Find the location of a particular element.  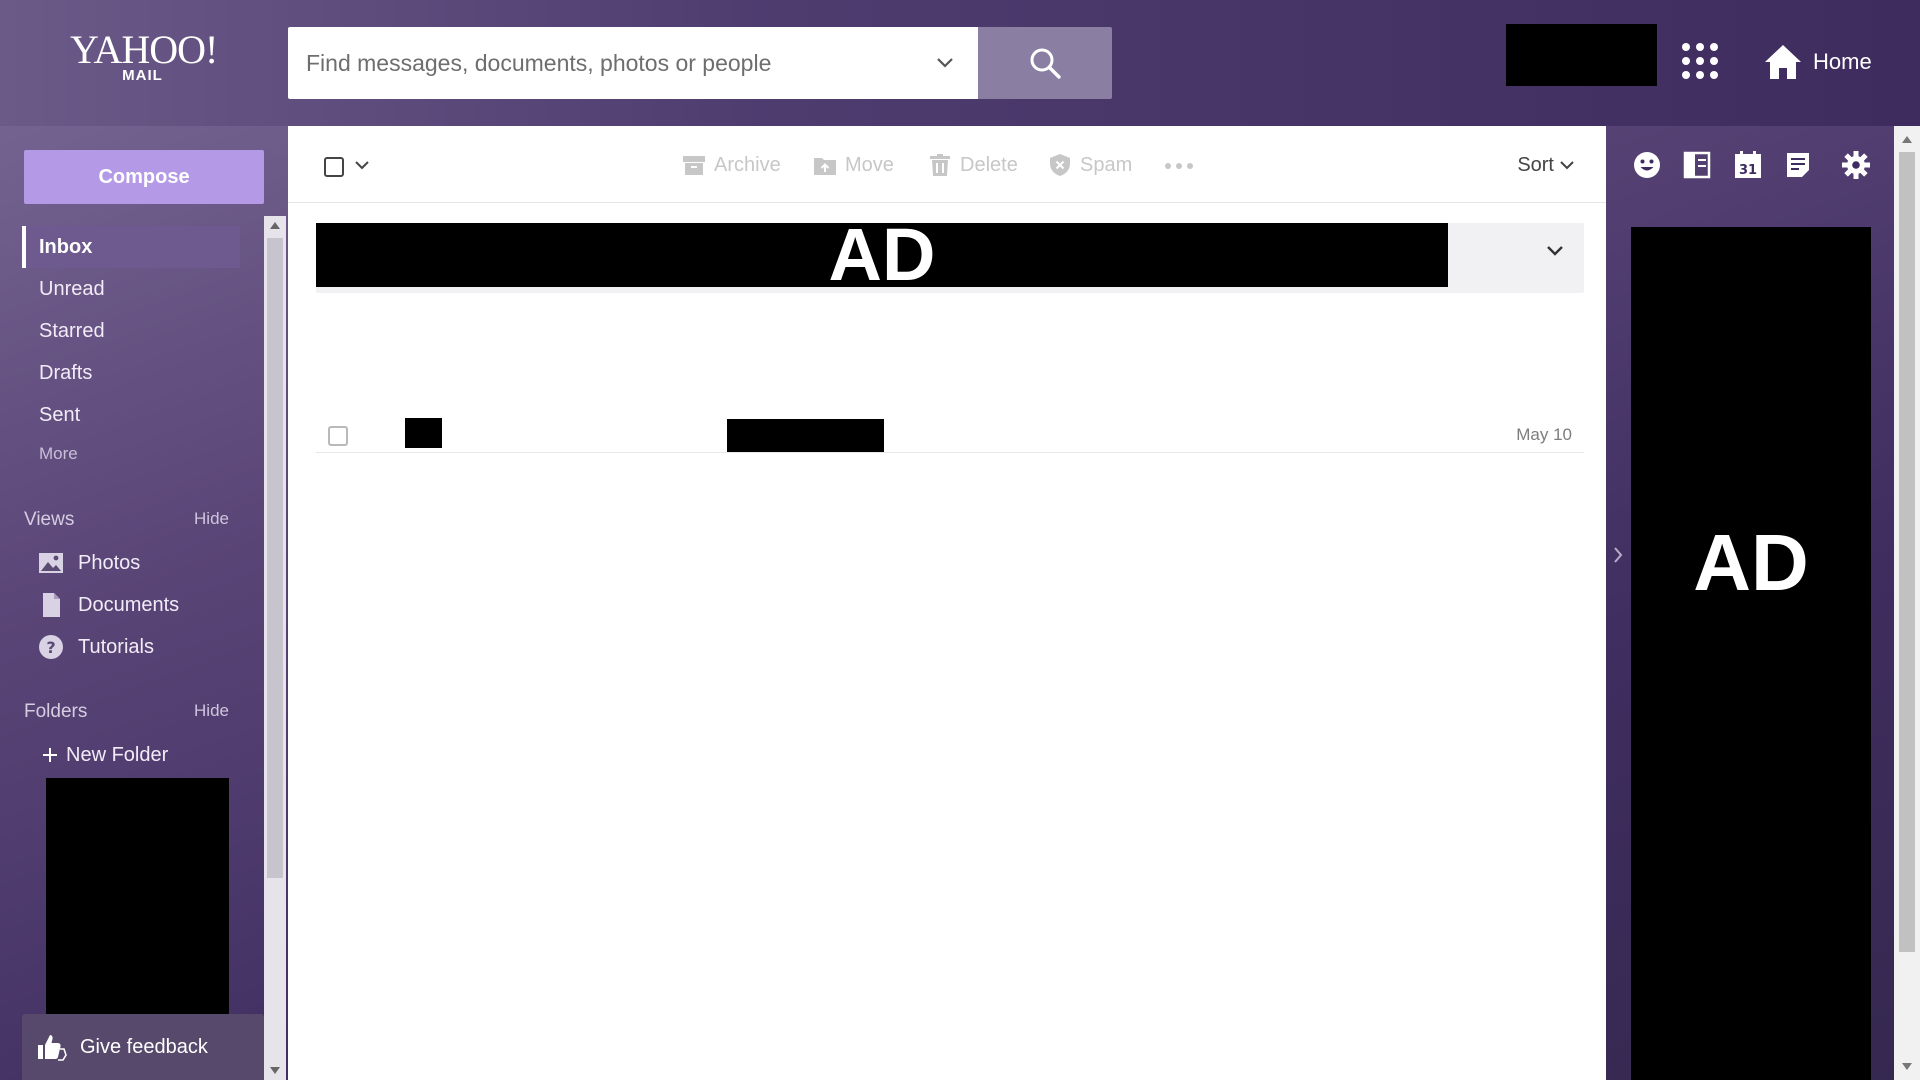

more-actions-icon is located at coordinates (1179, 166).